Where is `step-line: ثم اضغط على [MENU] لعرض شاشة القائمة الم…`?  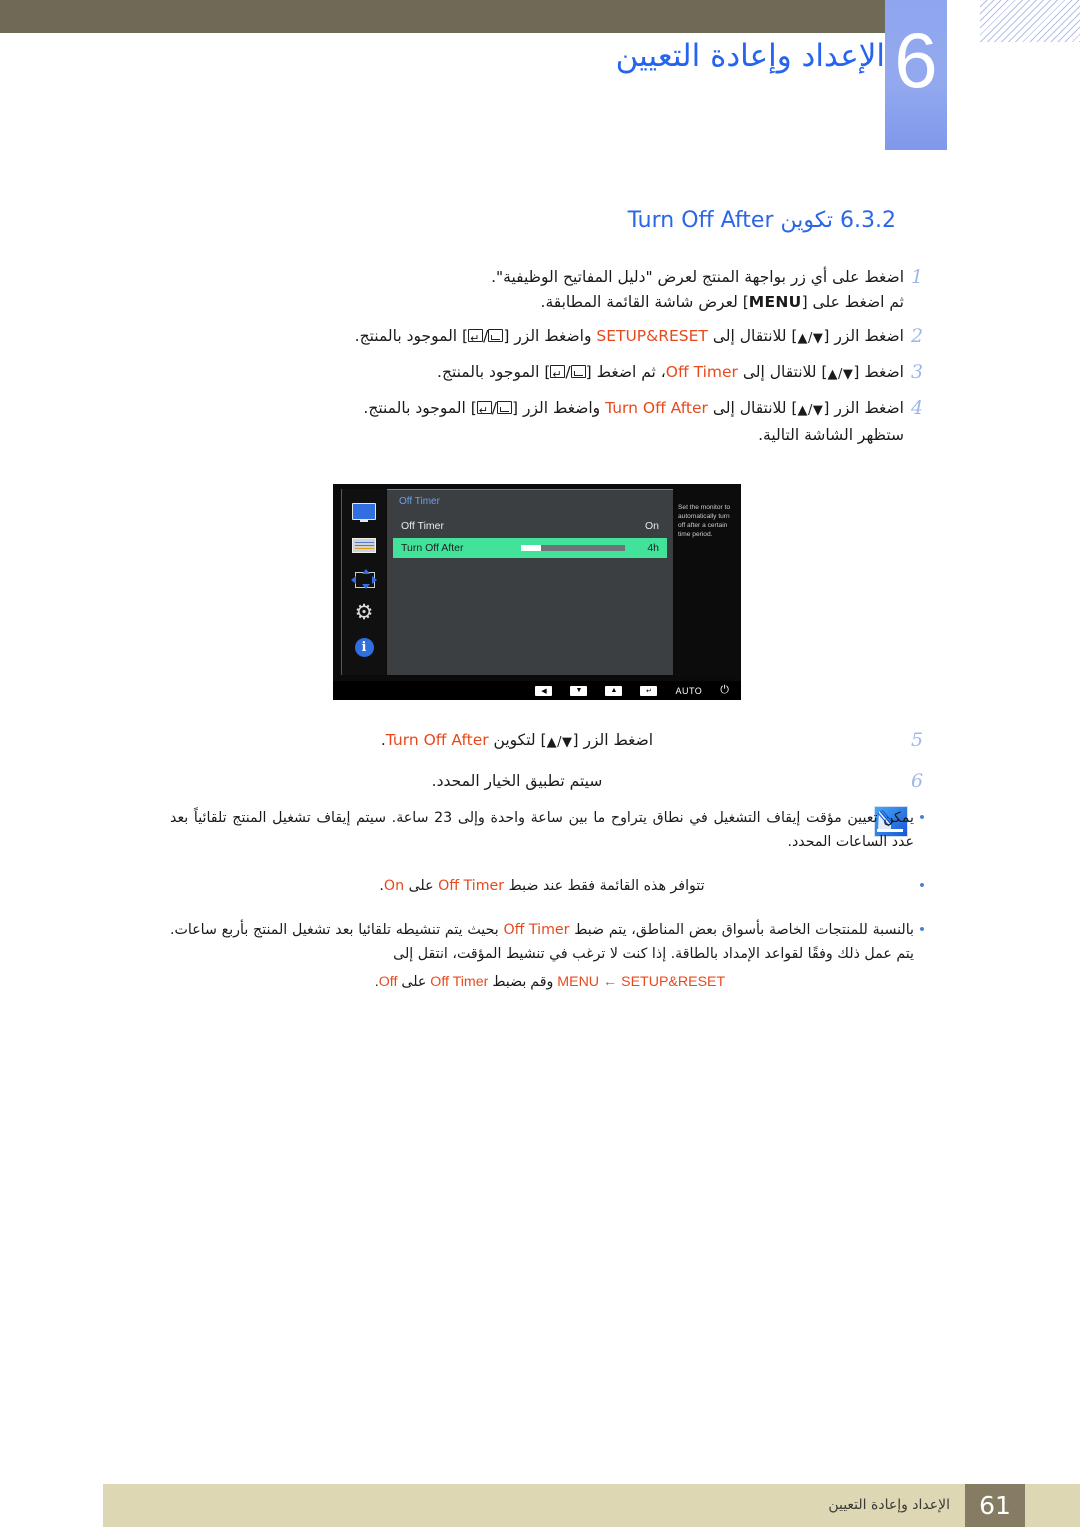
step-line: ثم اضغط على [MENU] لعرض شاشة القائمة الم… is located at coordinates (517, 302).